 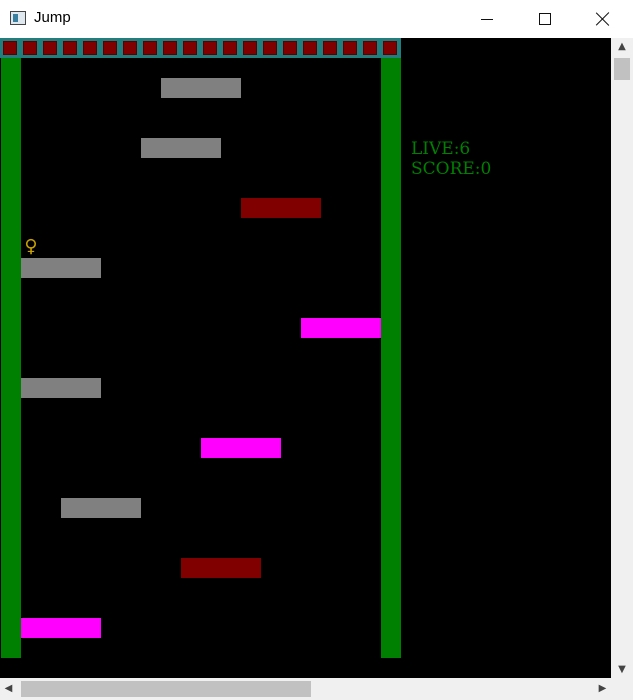 What do you see at coordinates (18, 18) in the screenshot?
I see `console-app-icon` at bounding box center [18, 18].